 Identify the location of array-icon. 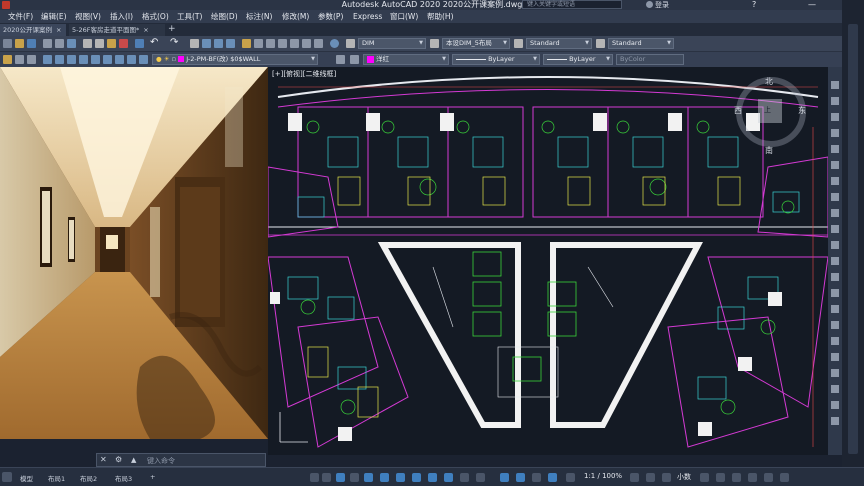
(835, 389).